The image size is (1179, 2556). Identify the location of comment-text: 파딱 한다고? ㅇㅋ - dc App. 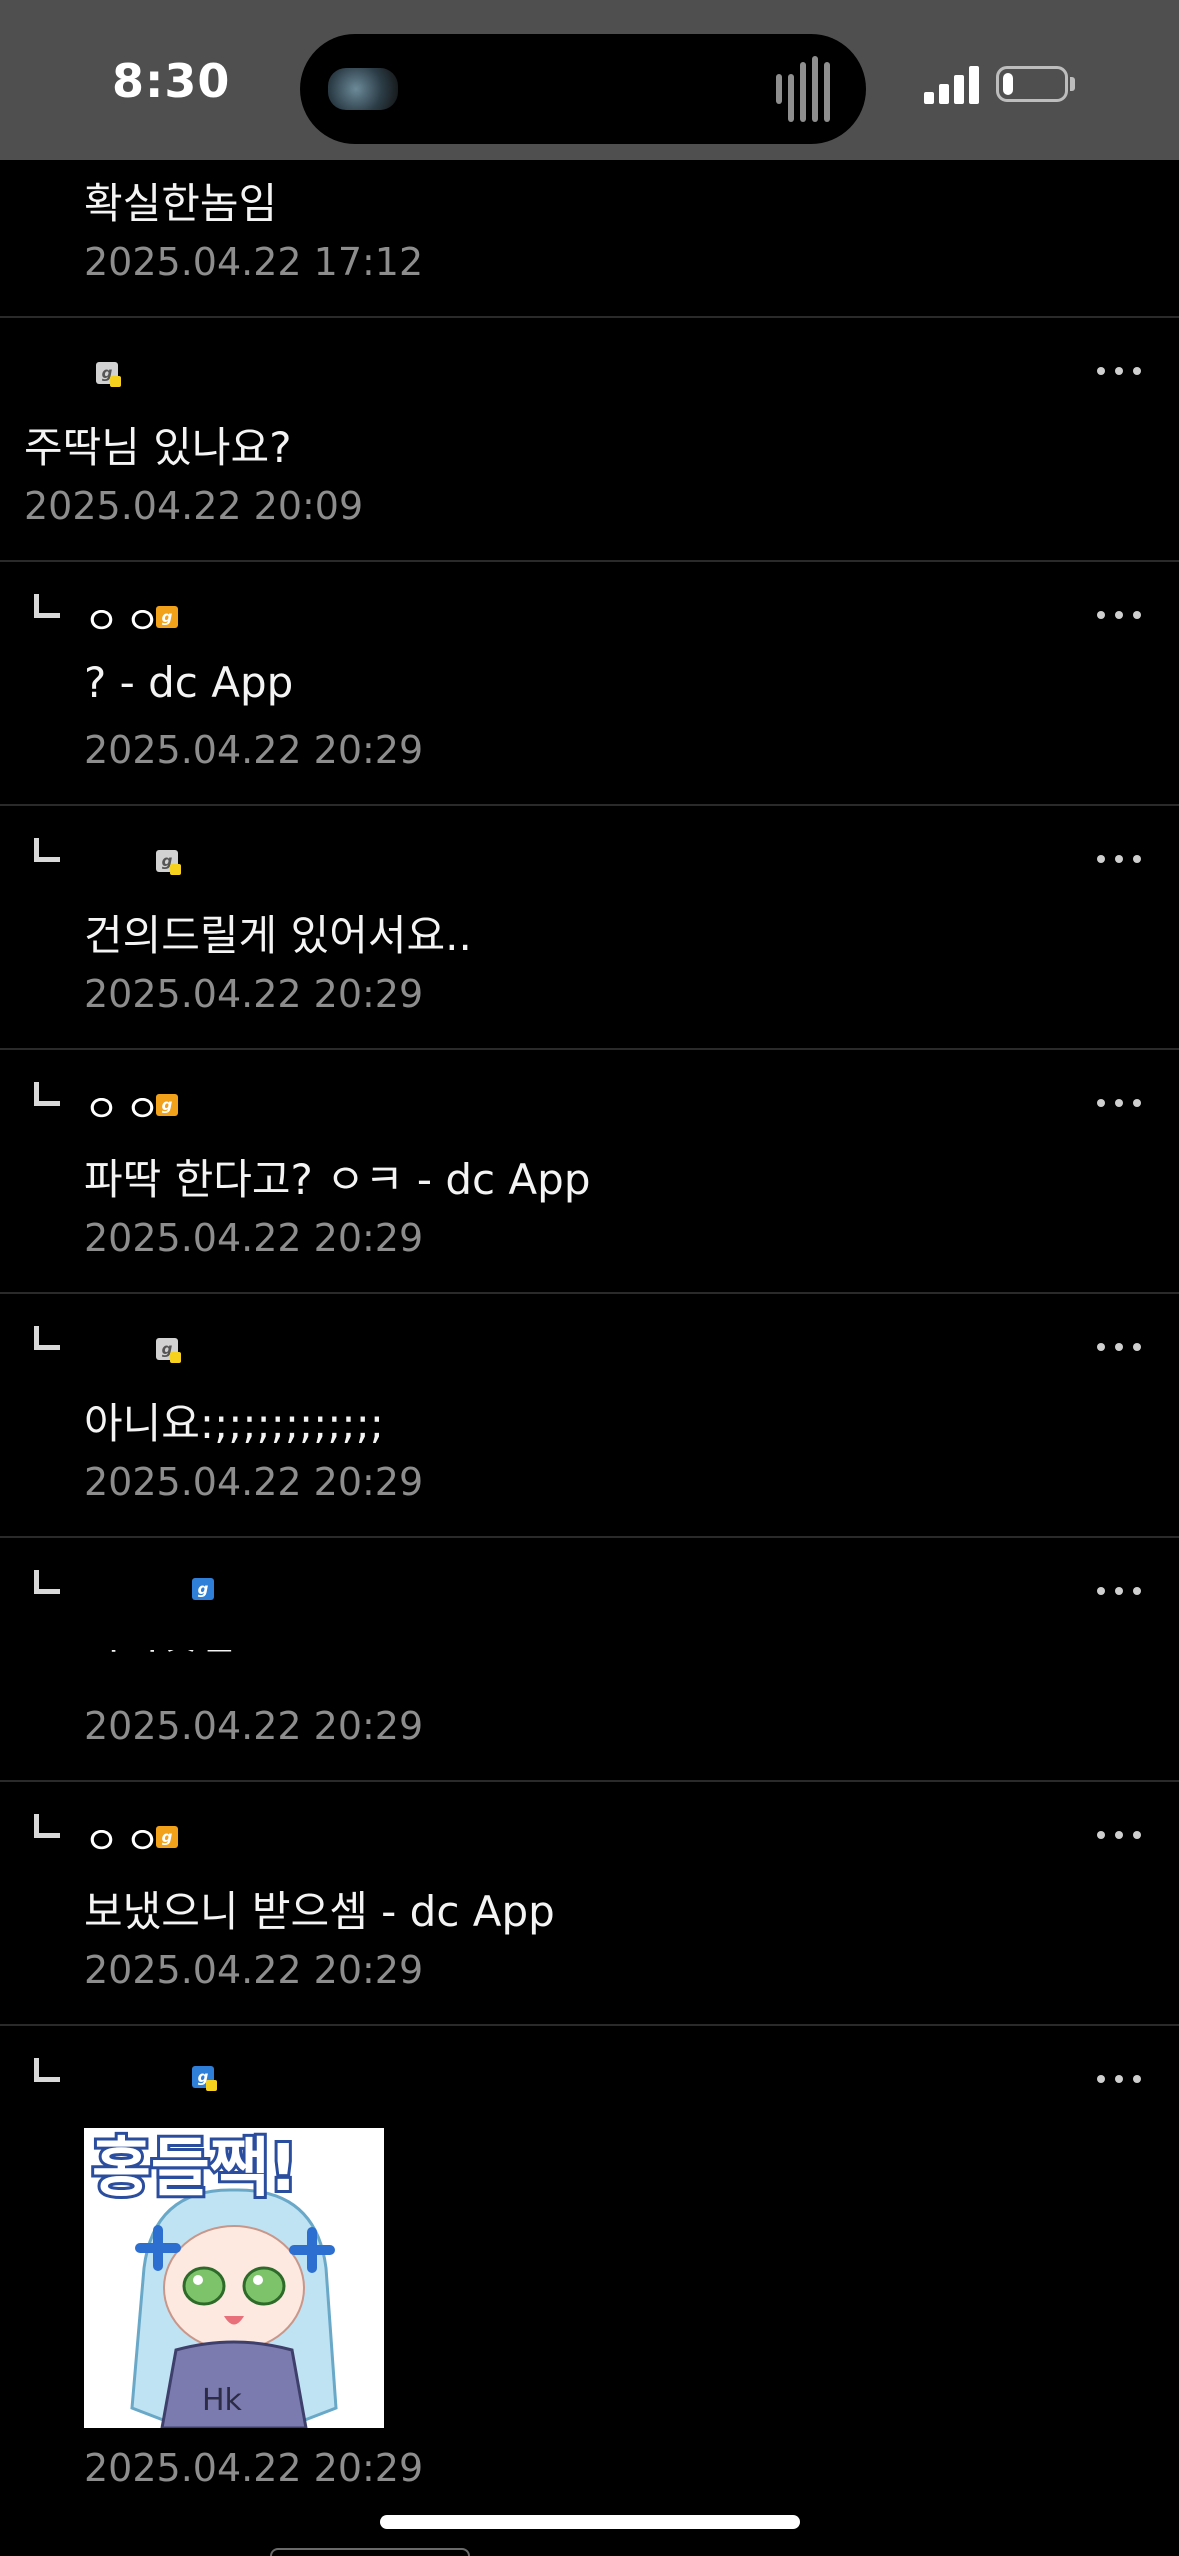
(337, 1179).